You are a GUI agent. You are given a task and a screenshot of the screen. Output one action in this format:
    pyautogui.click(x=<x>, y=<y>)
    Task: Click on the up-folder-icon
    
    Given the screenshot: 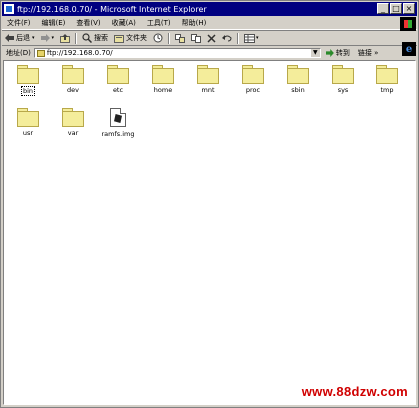 What is the action you would take?
    pyautogui.click(x=65, y=38)
    